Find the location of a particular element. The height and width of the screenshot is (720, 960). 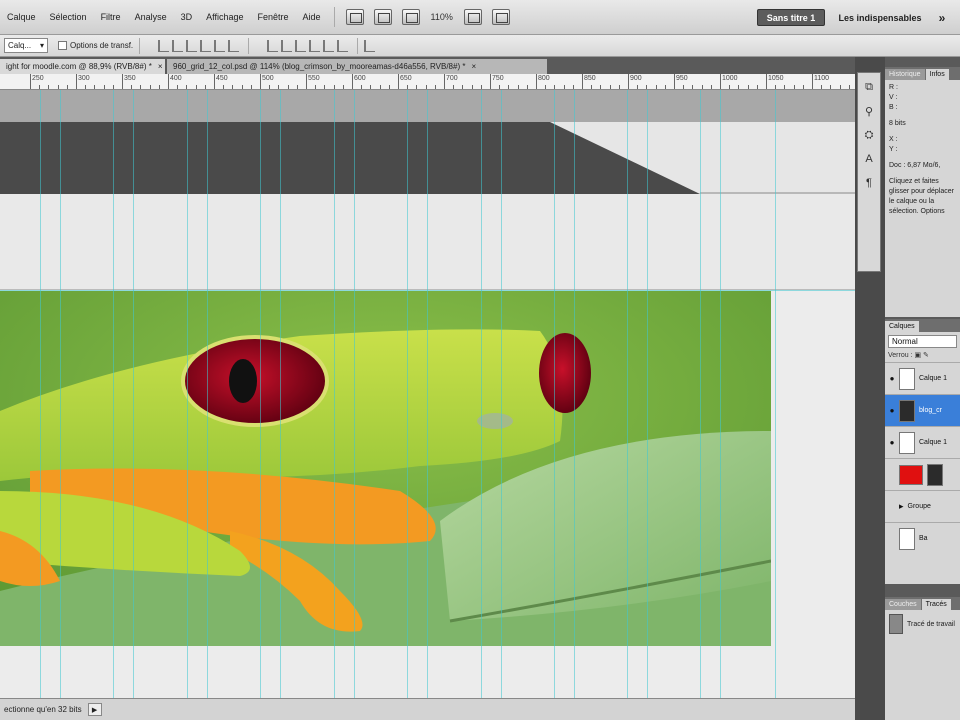

layer-name: blog_cr is located at coordinates (930, 410).